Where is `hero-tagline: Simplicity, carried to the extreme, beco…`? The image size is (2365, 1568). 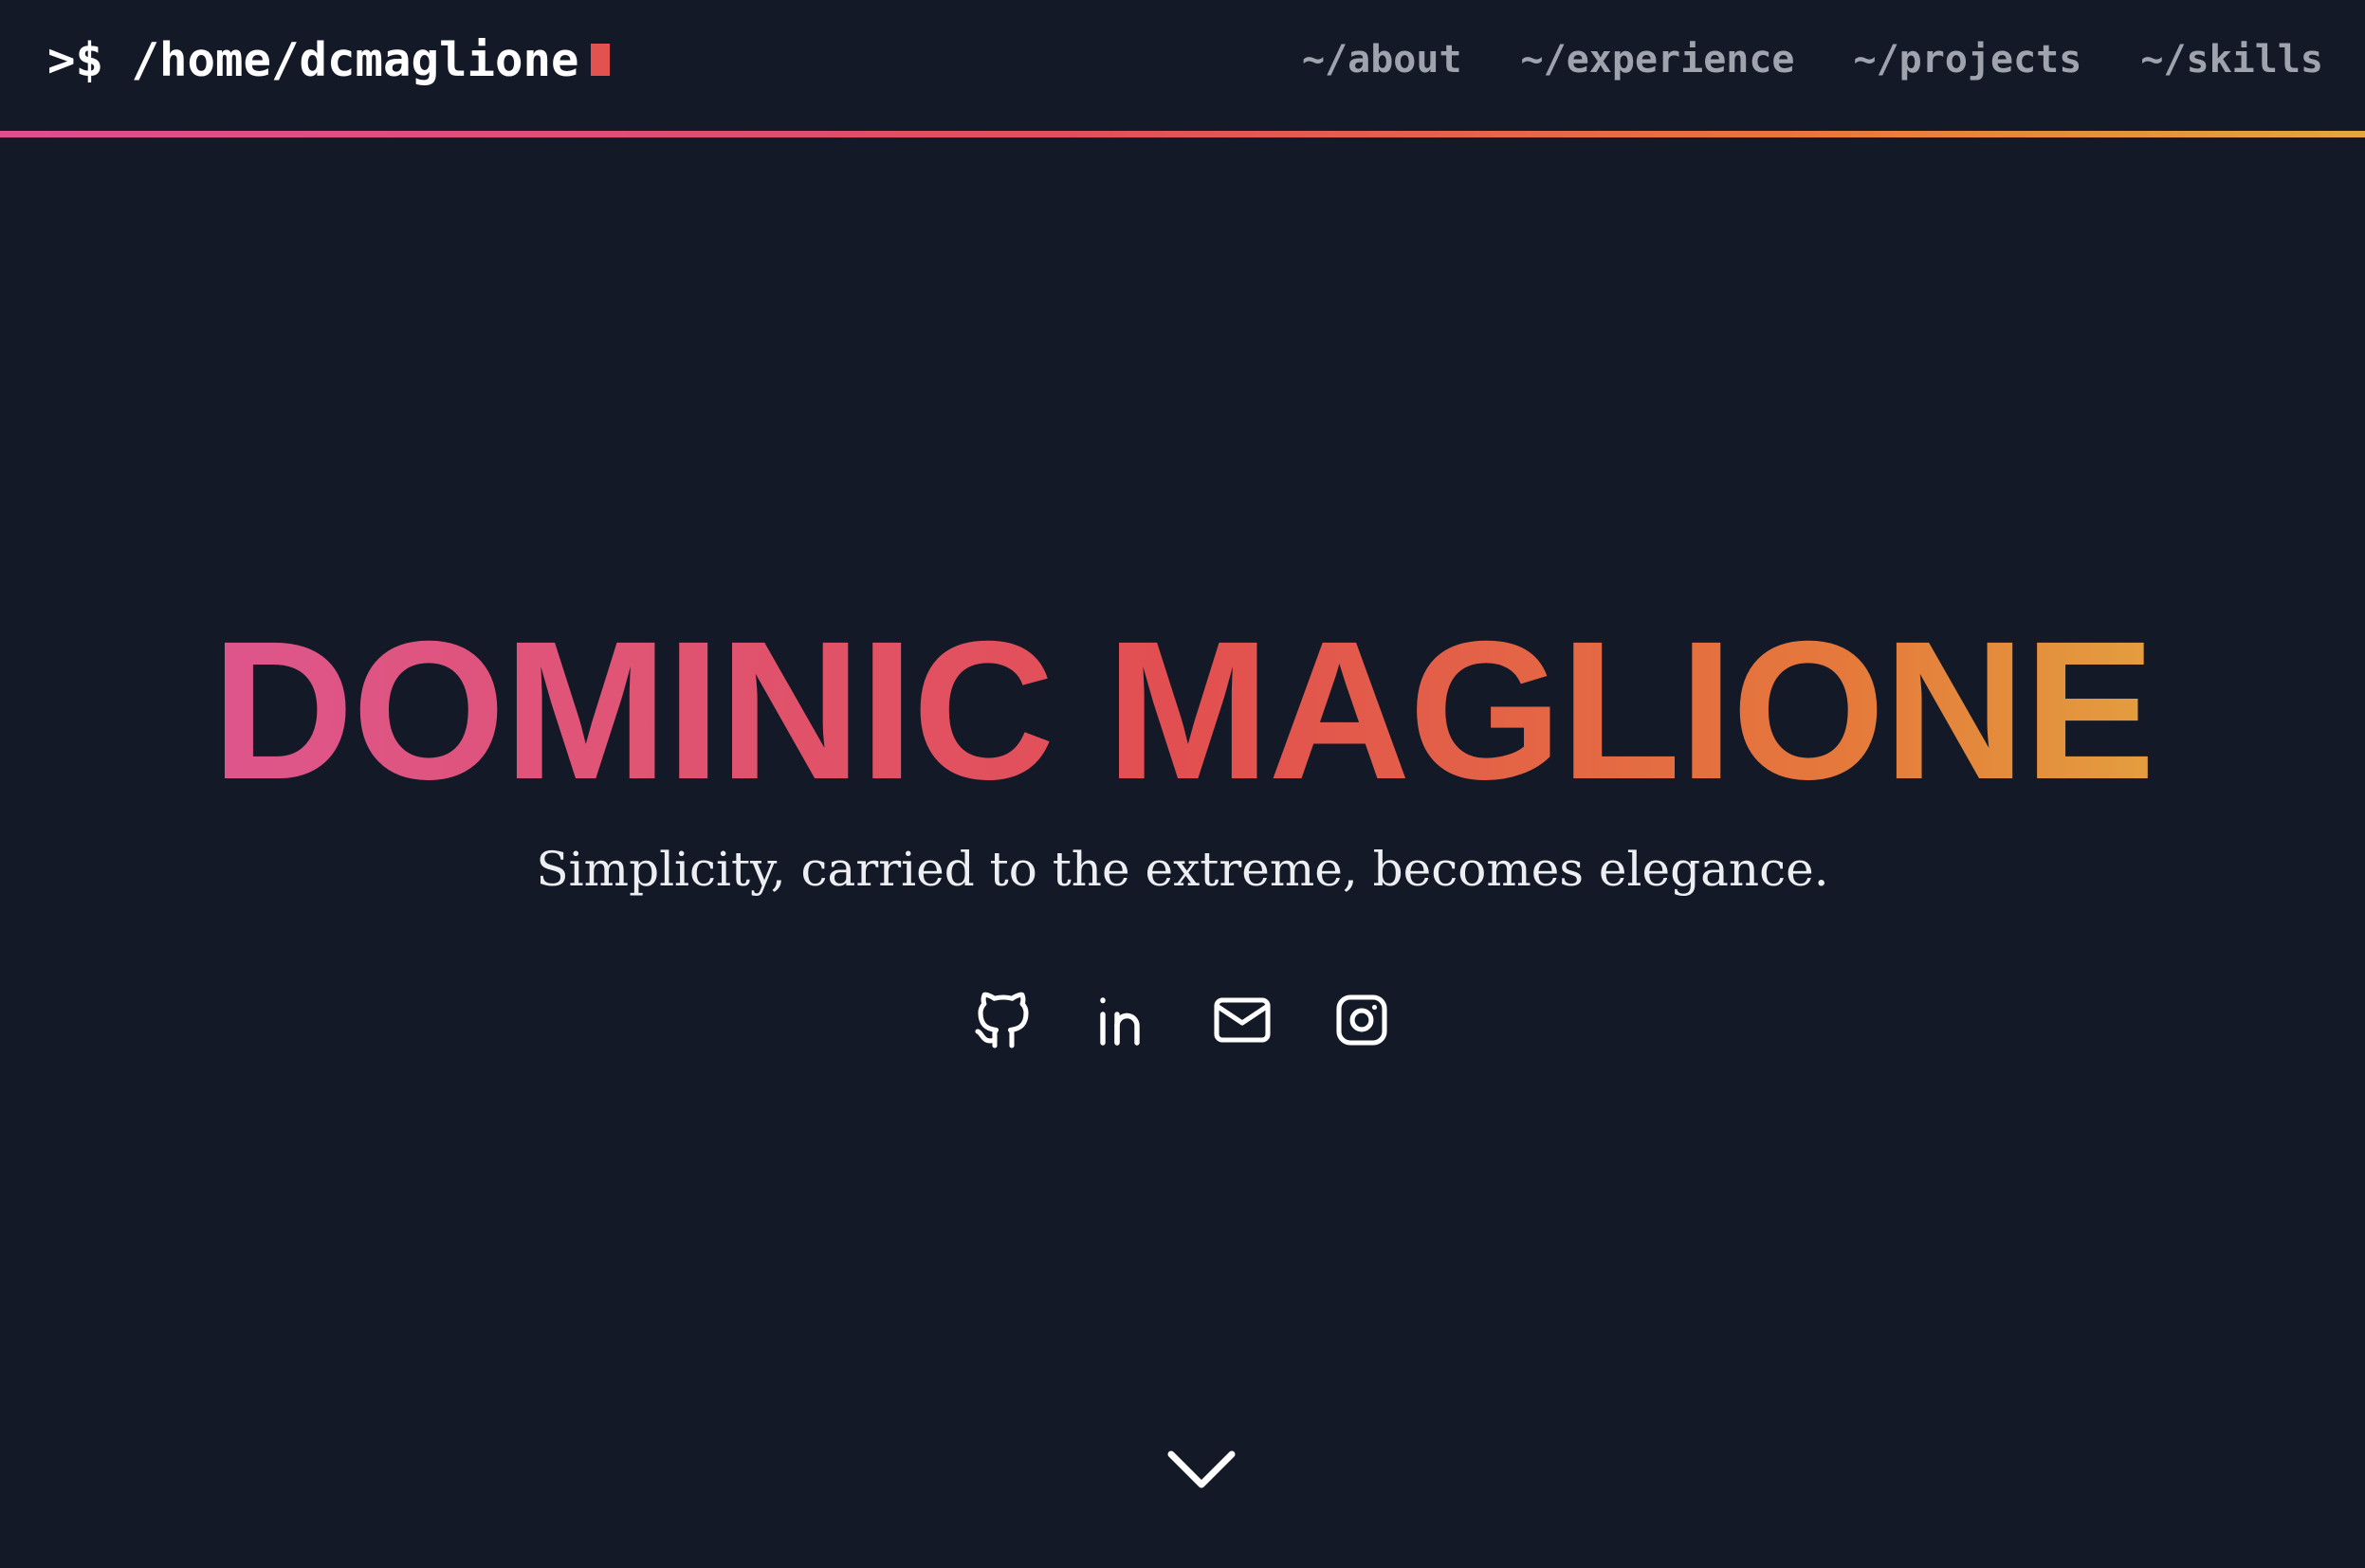 hero-tagline: Simplicity, carried to the extreme, beco… is located at coordinates (1182, 869).